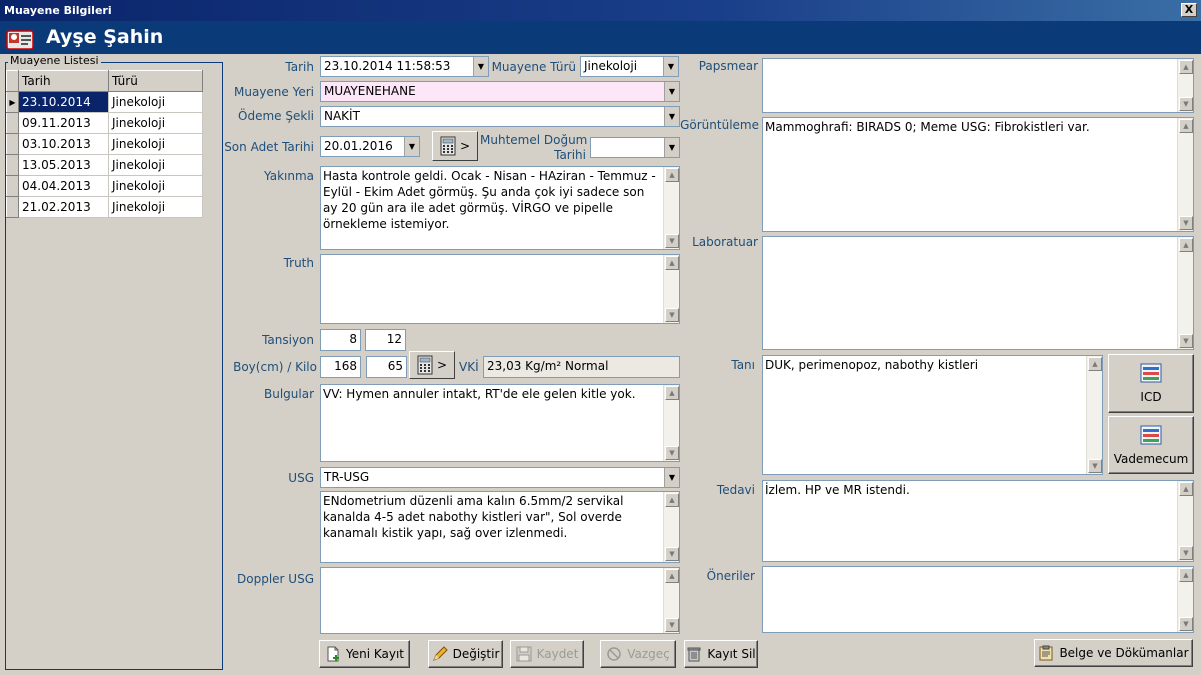 Image resolution: width=1201 pixels, height=675 pixels. I want to click on column-header-type: Türü, so click(155, 81).